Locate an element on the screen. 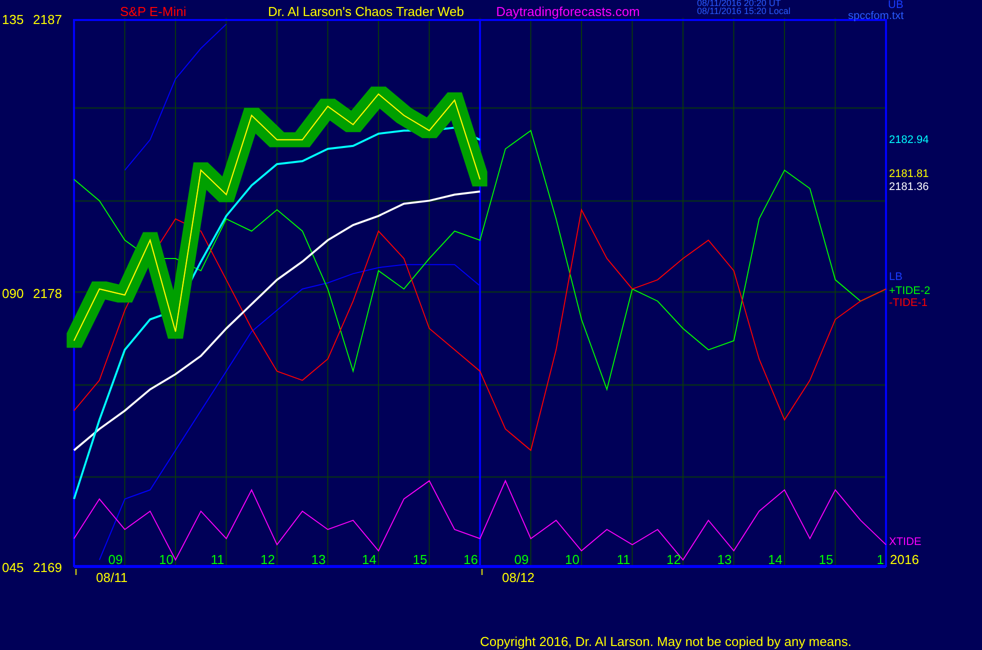 Image resolution: width=982 pixels, height=650 pixels. value-label: 2182.94 is located at coordinates (909, 140).